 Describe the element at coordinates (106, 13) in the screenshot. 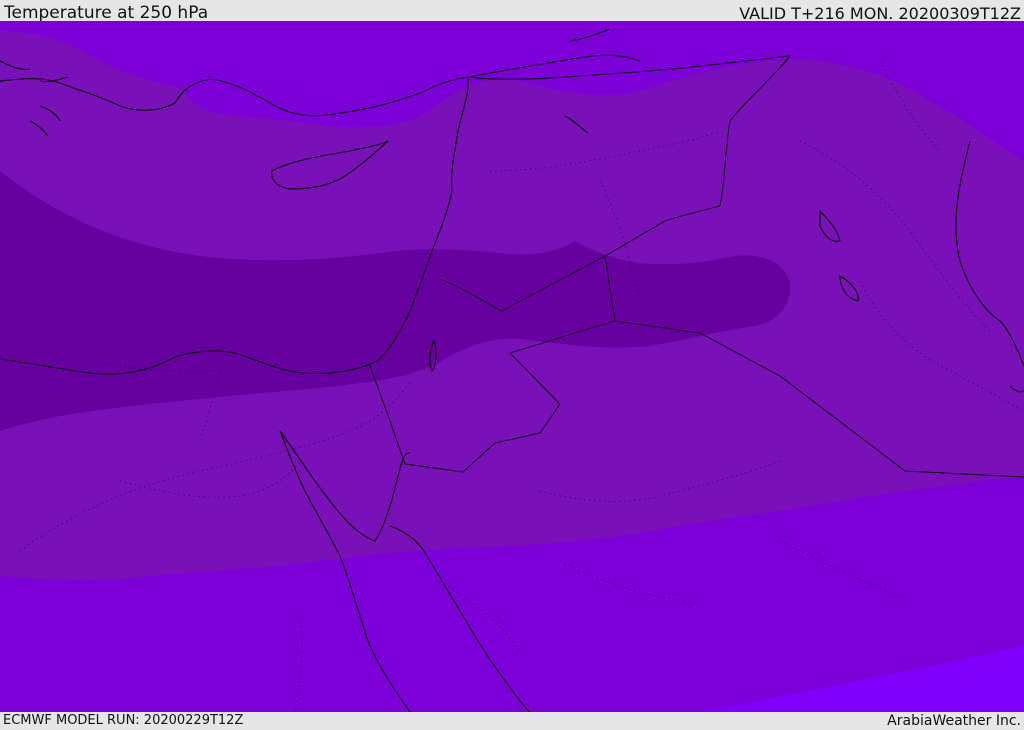

I see `map-title: Temperature at 250 hPa` at that location.